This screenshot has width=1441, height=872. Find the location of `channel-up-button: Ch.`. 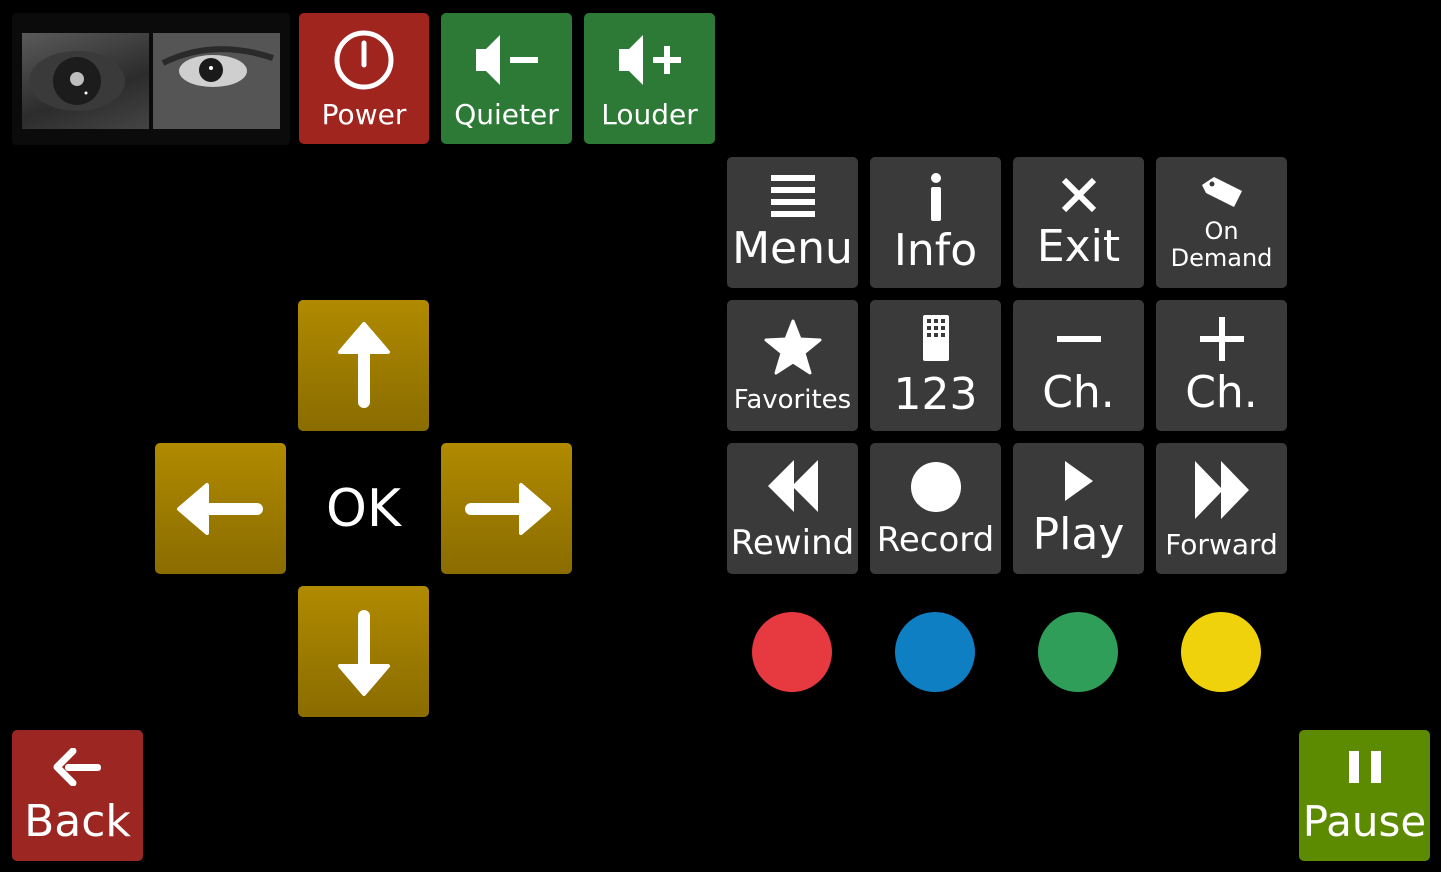

channel-up-button: Ch. is located at coordinates (1221, 365).